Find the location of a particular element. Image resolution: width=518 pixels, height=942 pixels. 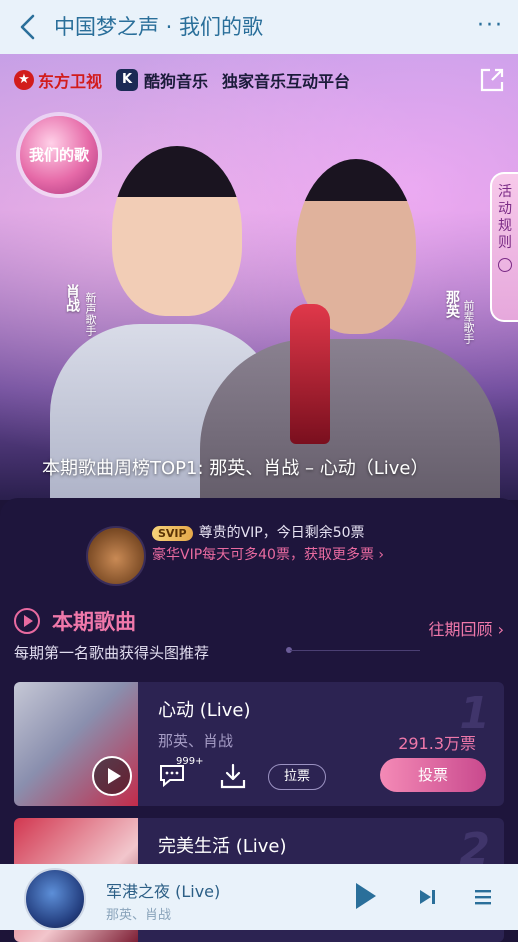

share-icon is located at coordinates (492, 80).